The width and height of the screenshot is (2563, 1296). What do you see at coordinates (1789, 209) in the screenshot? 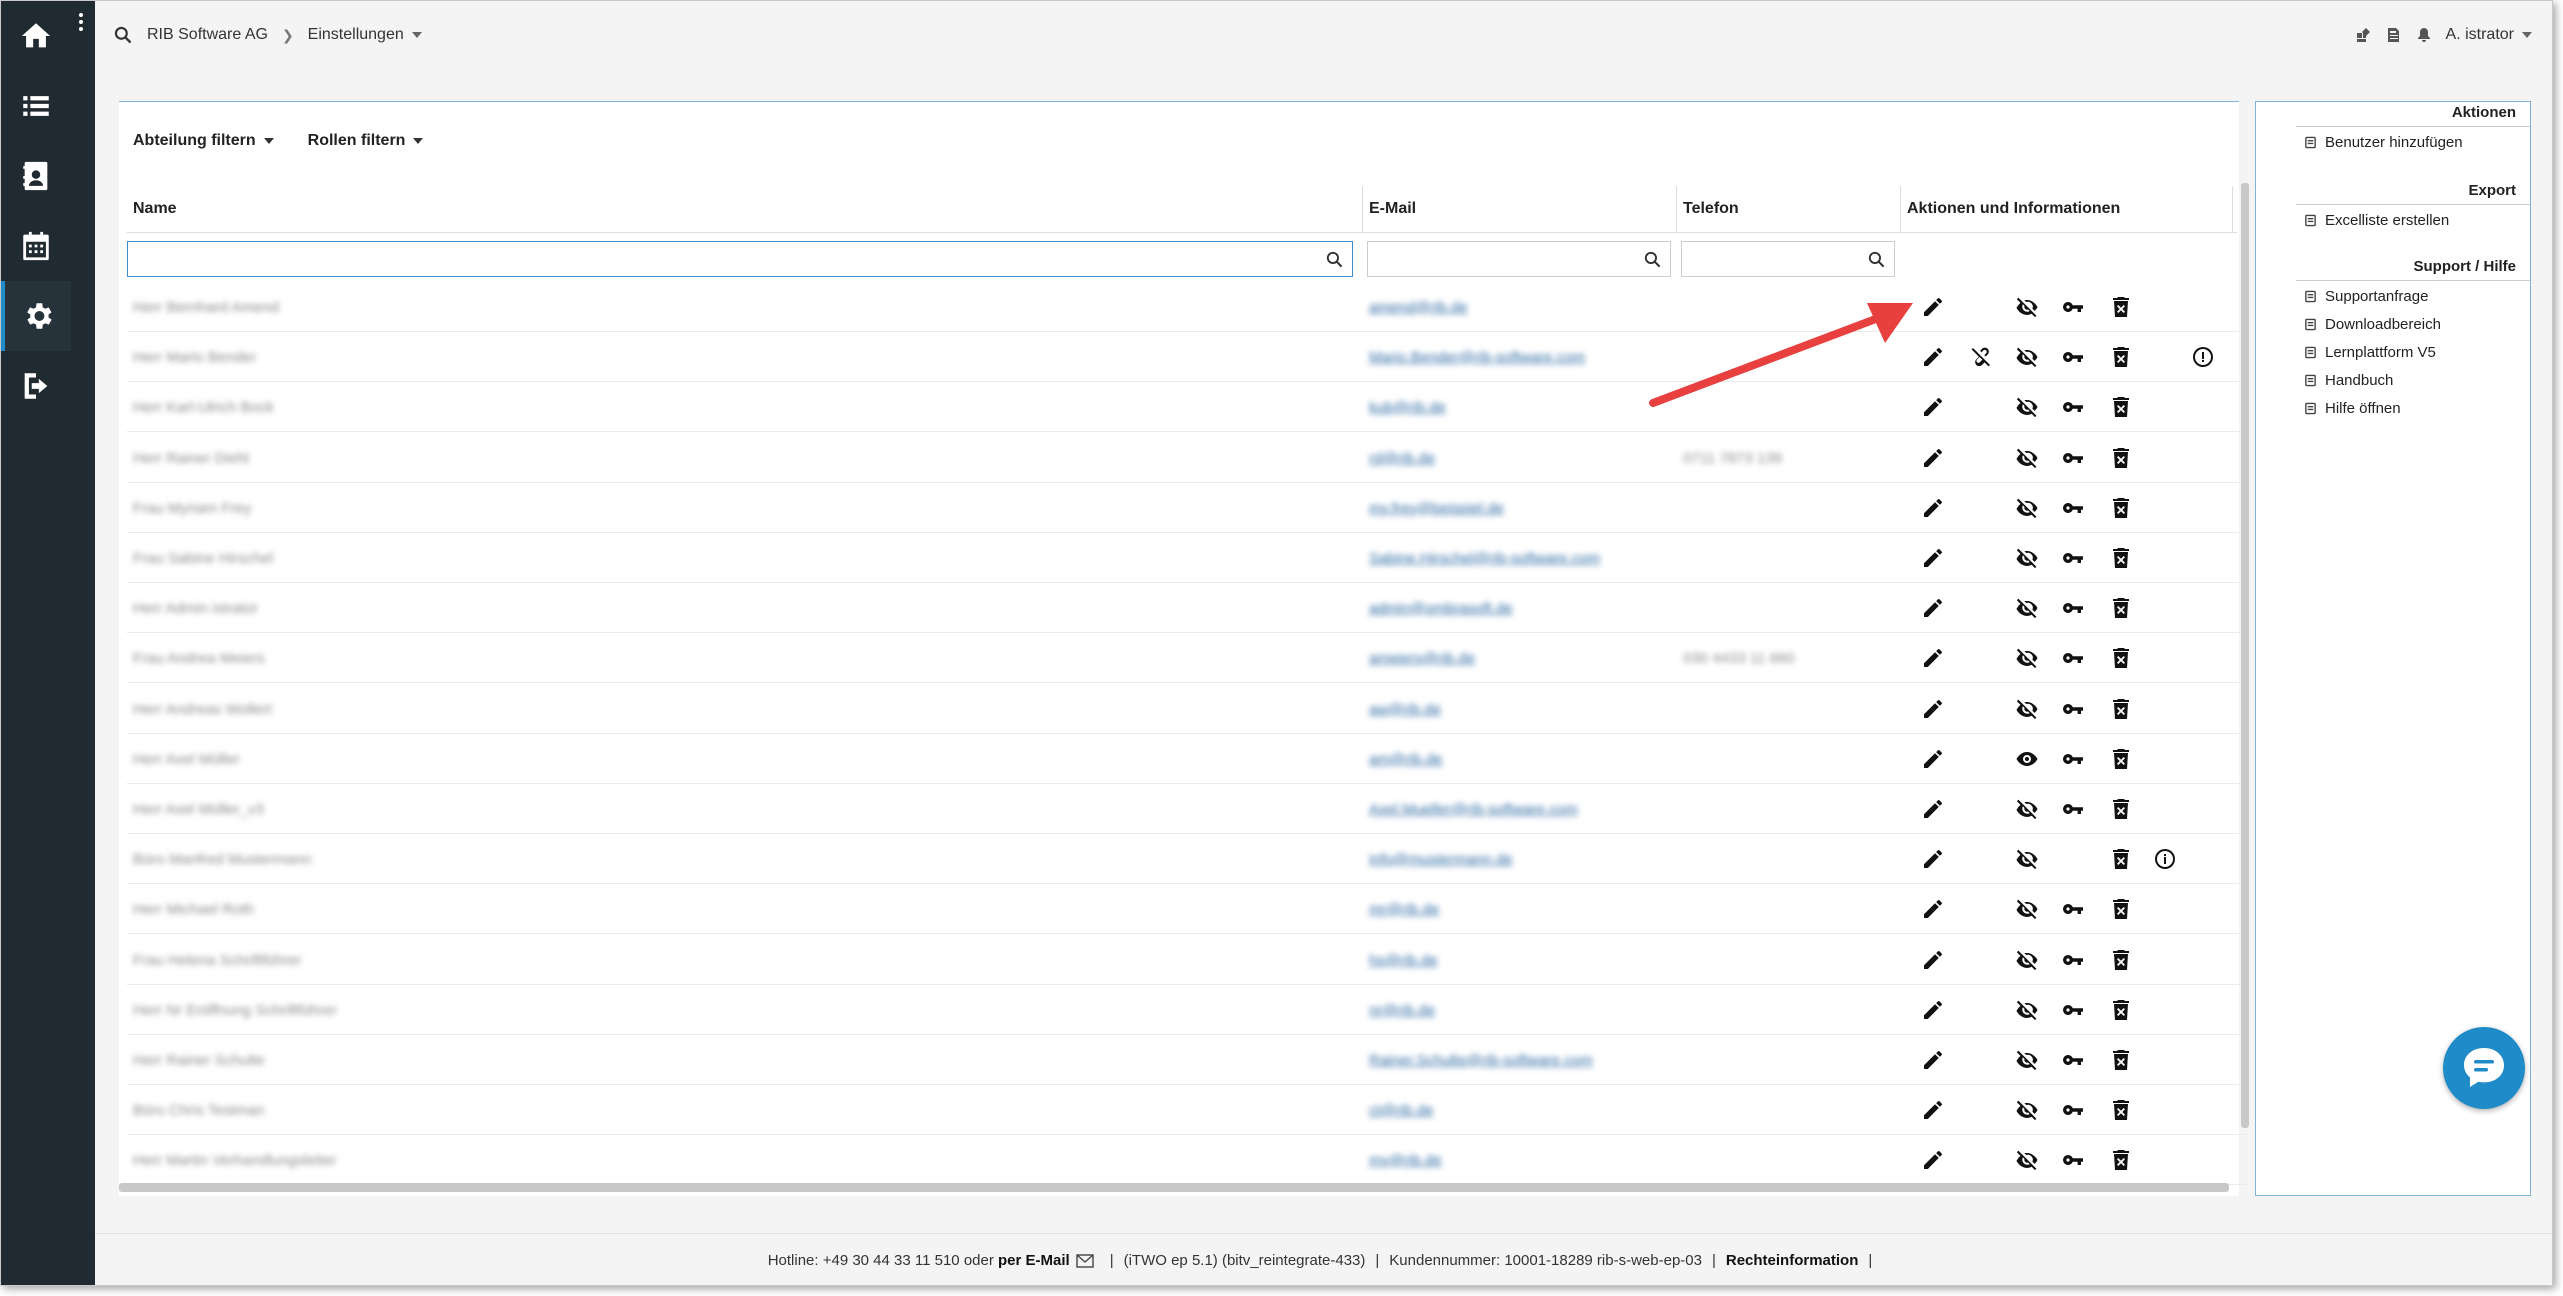
I see `column-header-phone: Telefon` at bounding box center [1789, 209].